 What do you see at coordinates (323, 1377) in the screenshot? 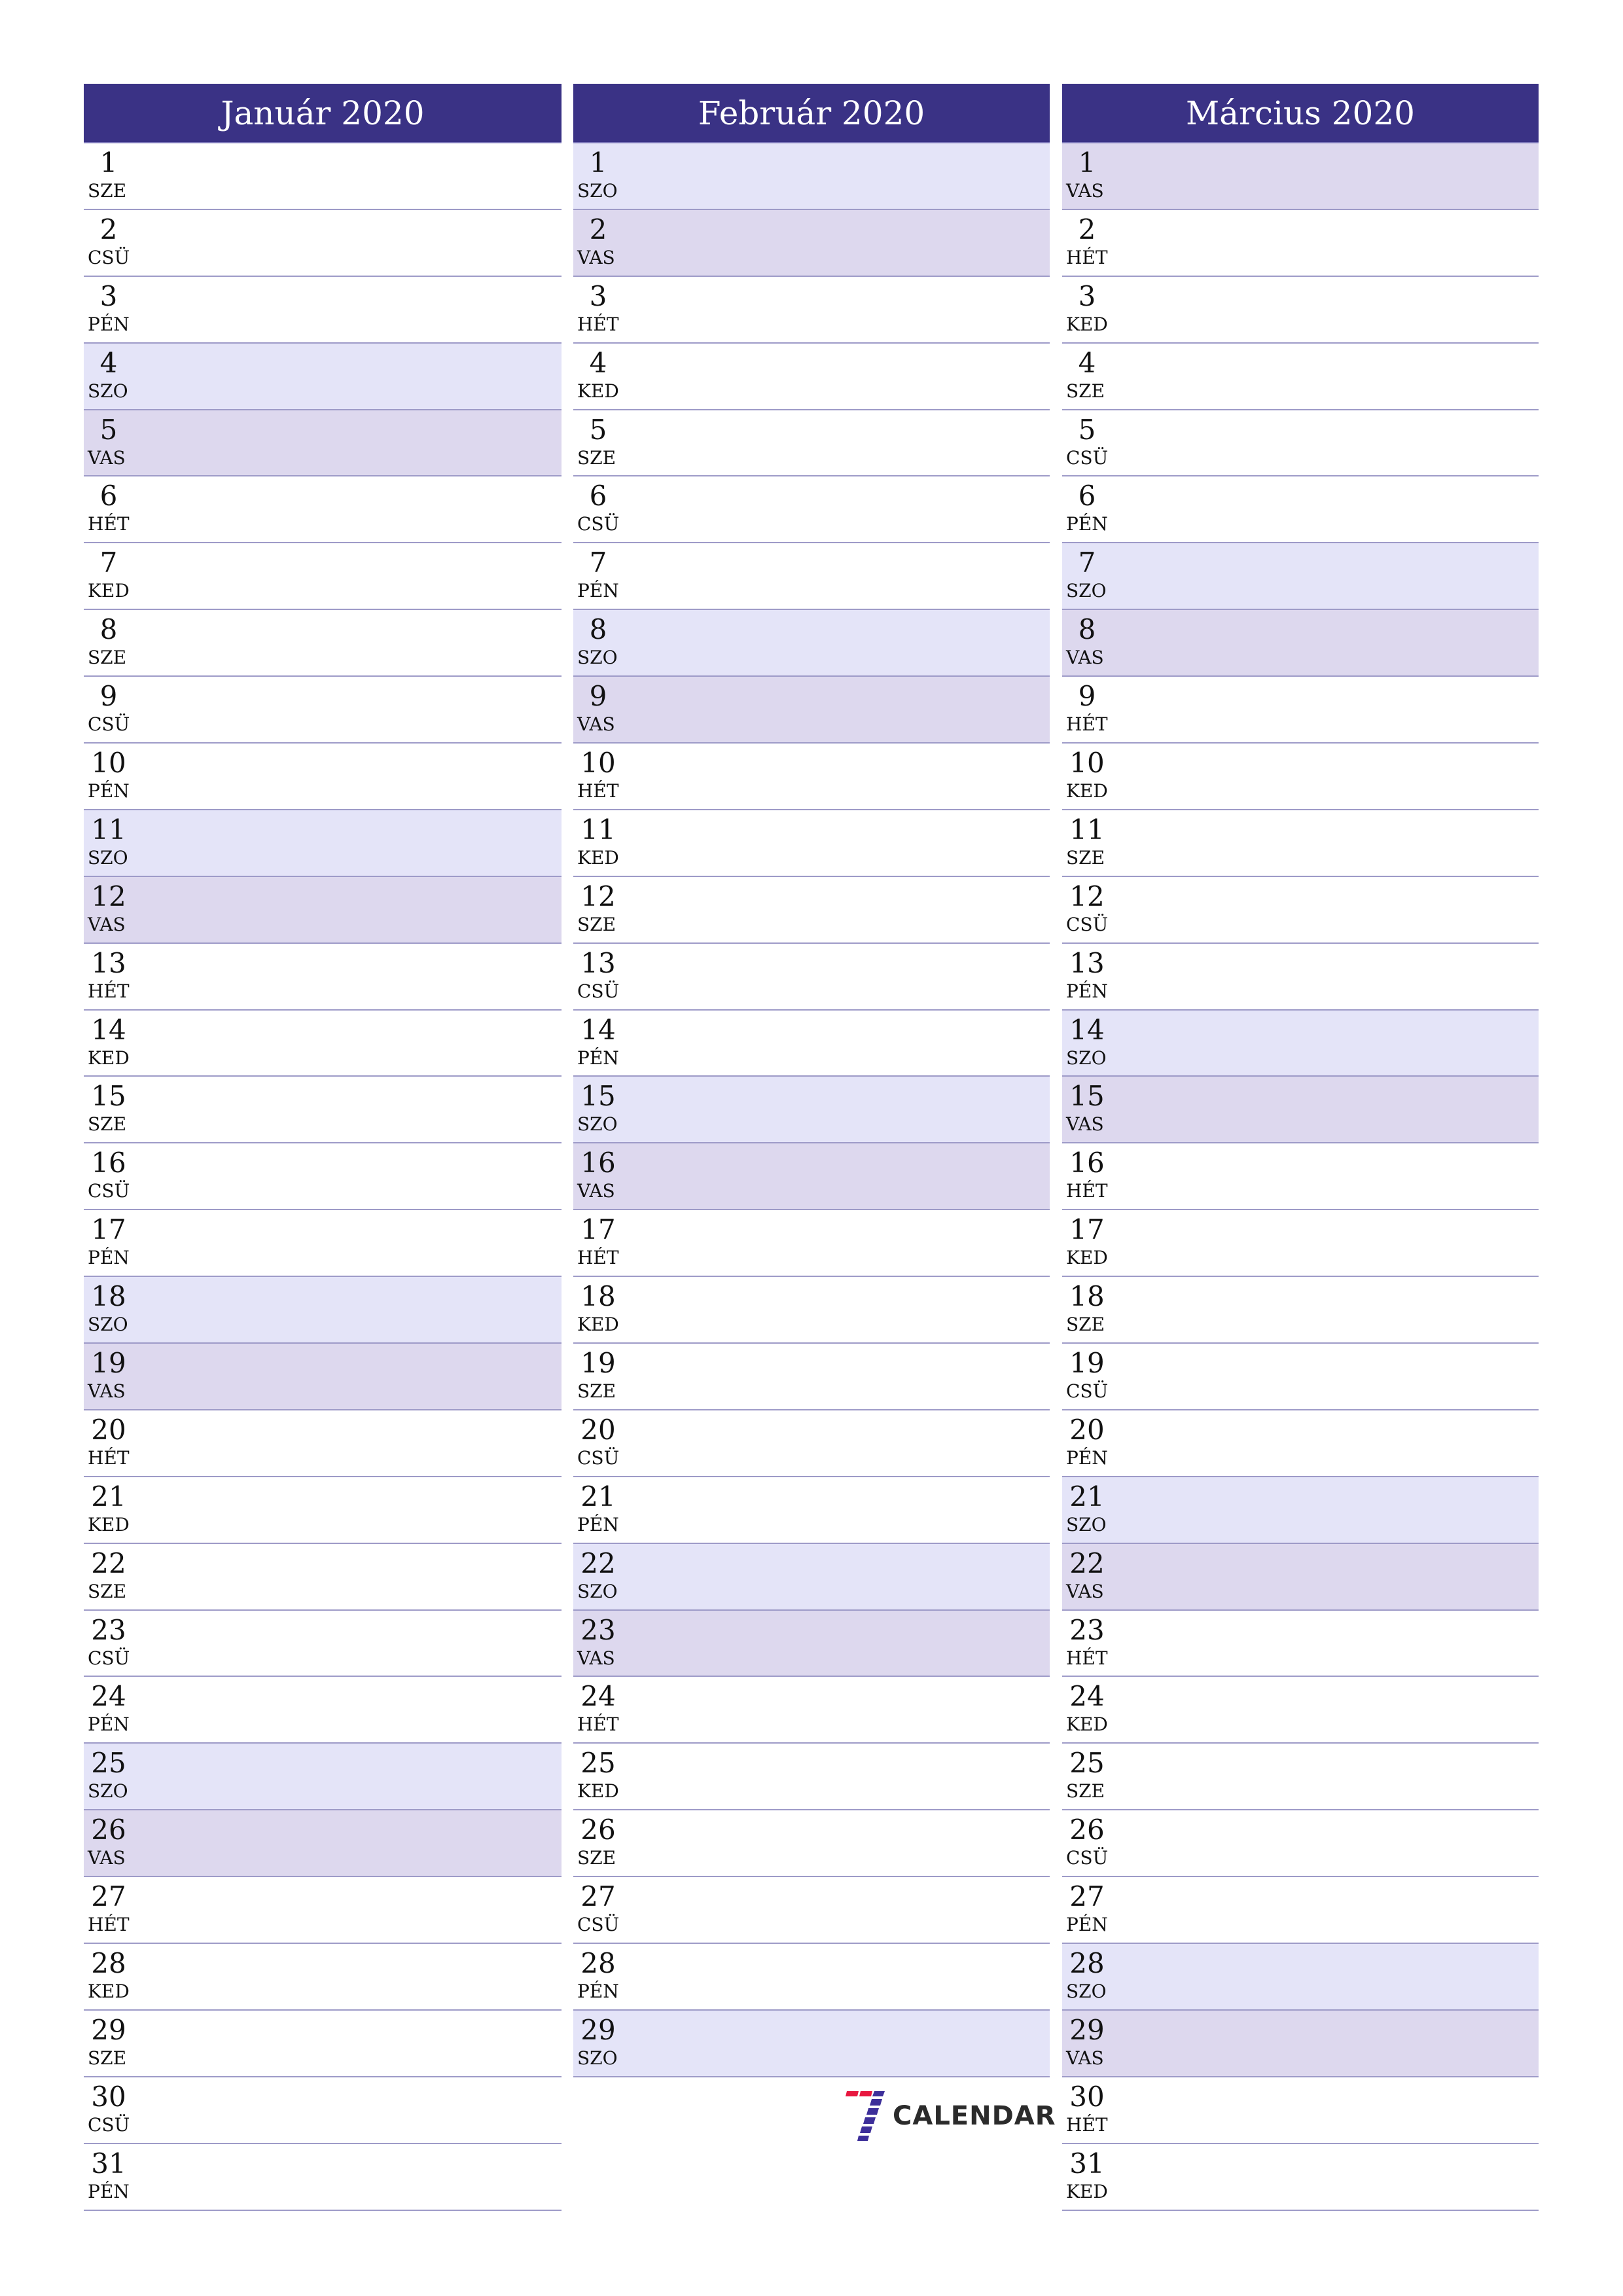
I see `day-row: 19 VAS` at bounding box center [323, 1377].